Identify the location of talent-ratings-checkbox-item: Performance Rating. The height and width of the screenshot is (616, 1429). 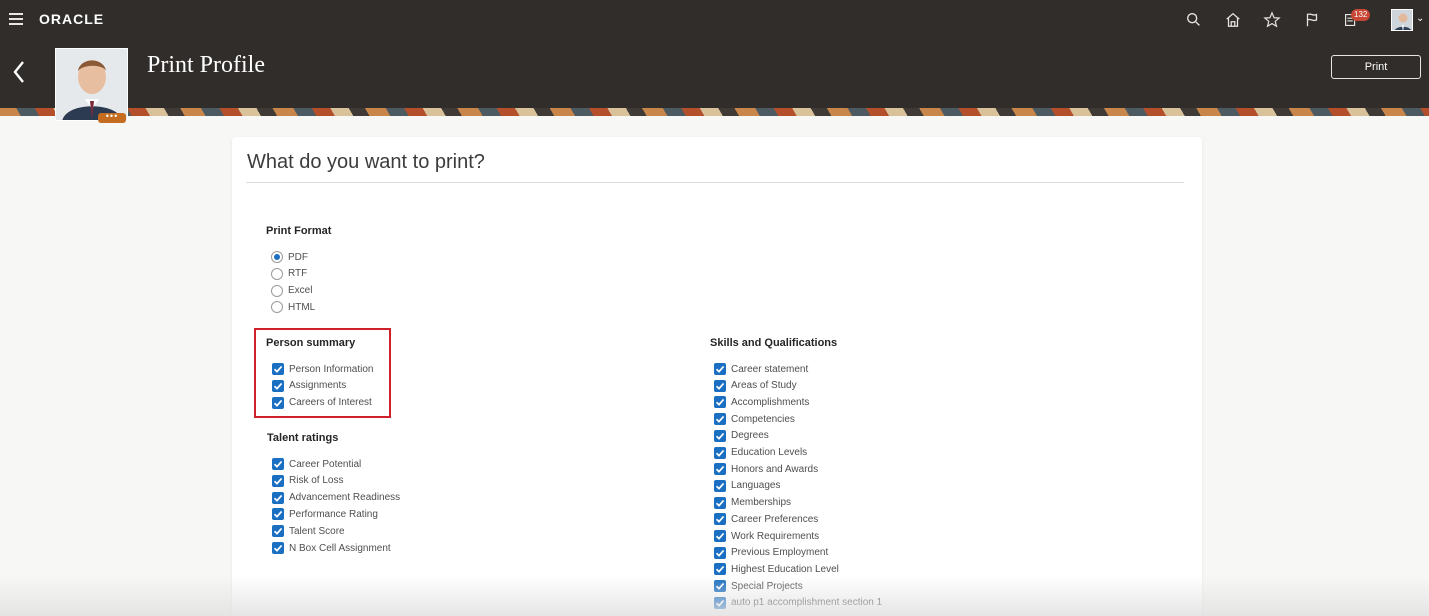
(325, 514).